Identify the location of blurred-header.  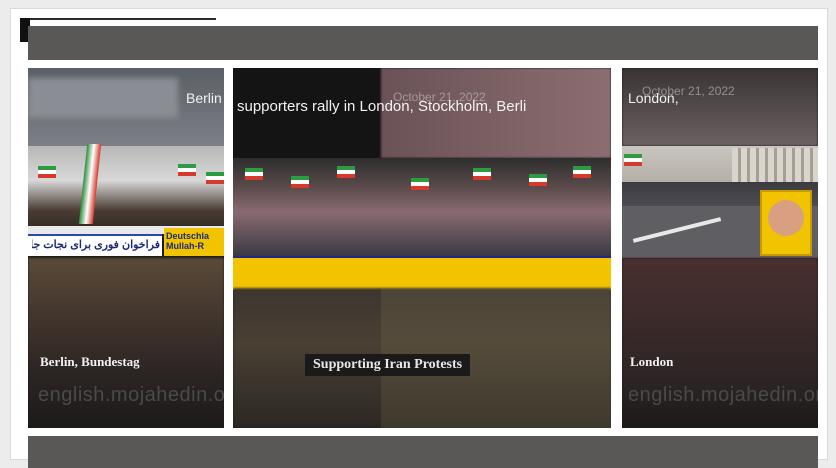
(720, 107).